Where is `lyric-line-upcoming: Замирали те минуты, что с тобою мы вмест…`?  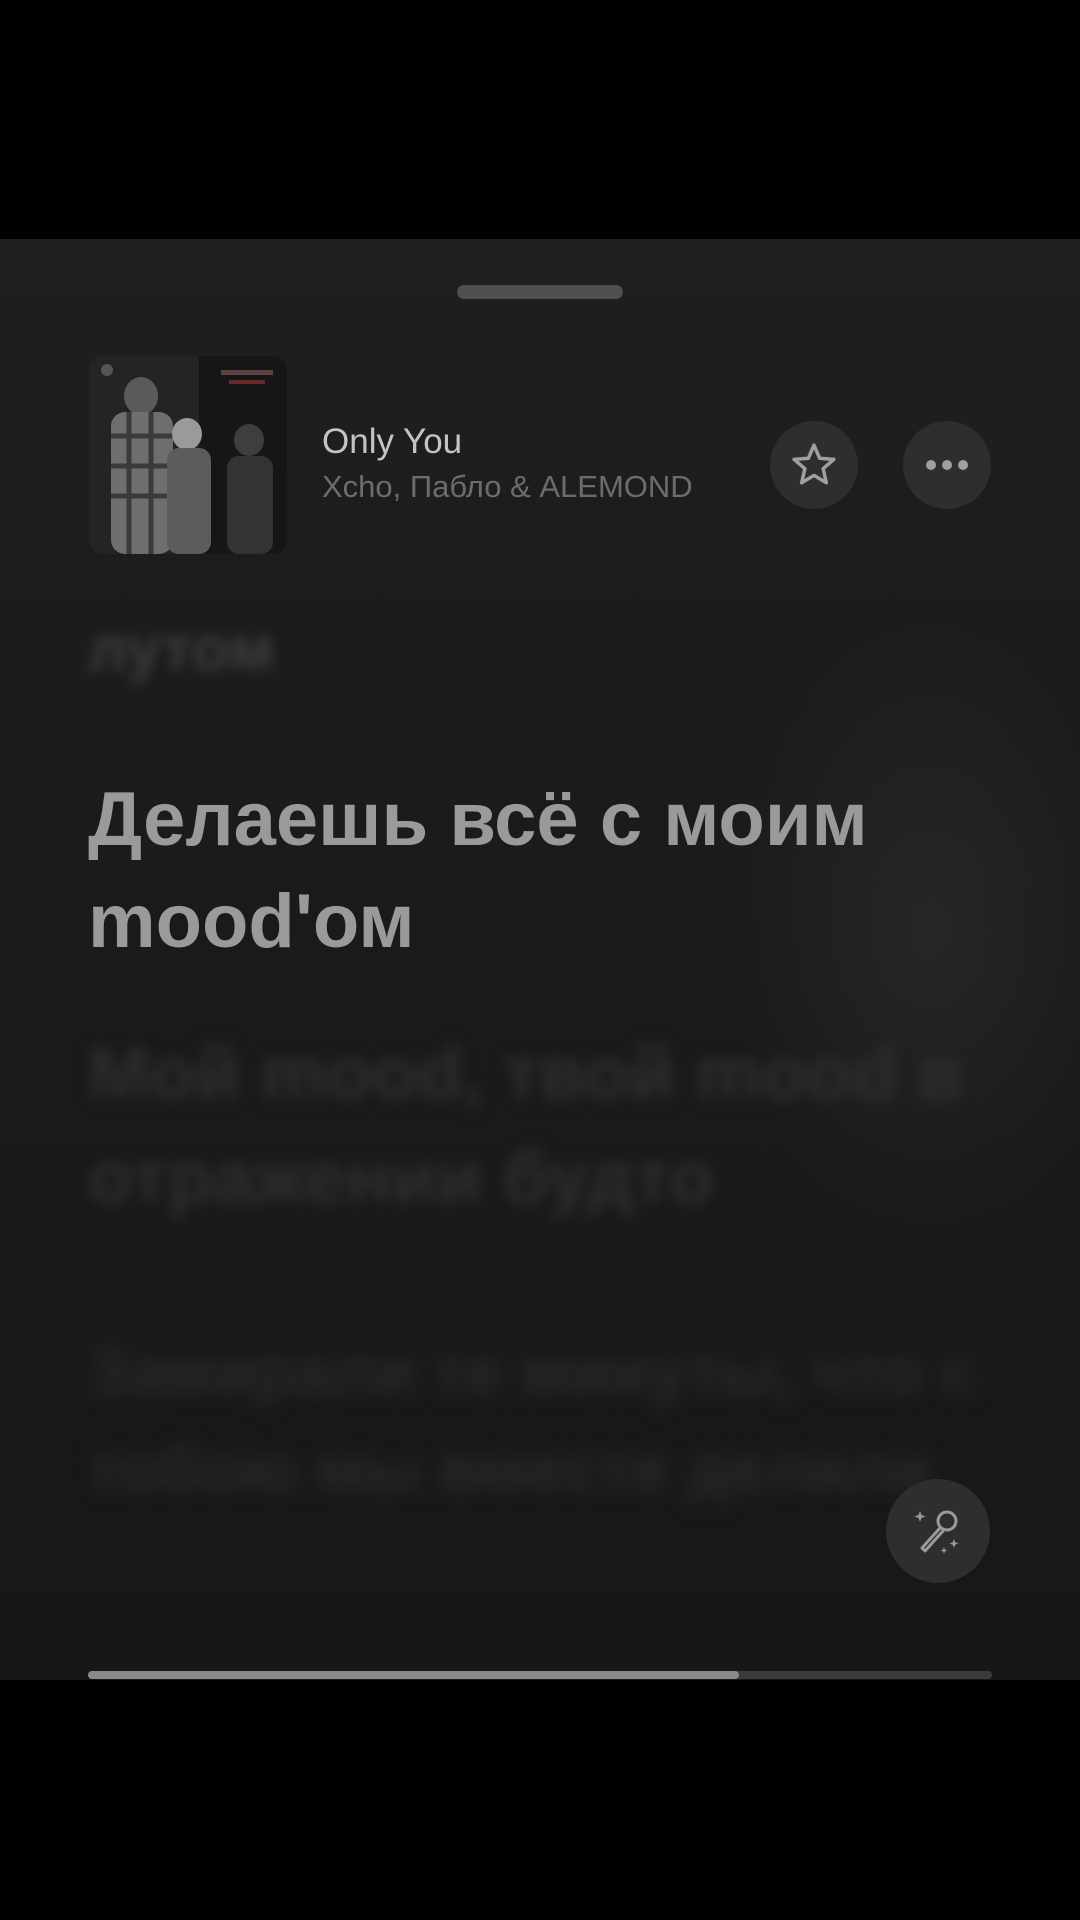 lyric-line-upcoming: Замирали те минуты, что с тобою мы вмест… is located at coordinates (548, 1420).